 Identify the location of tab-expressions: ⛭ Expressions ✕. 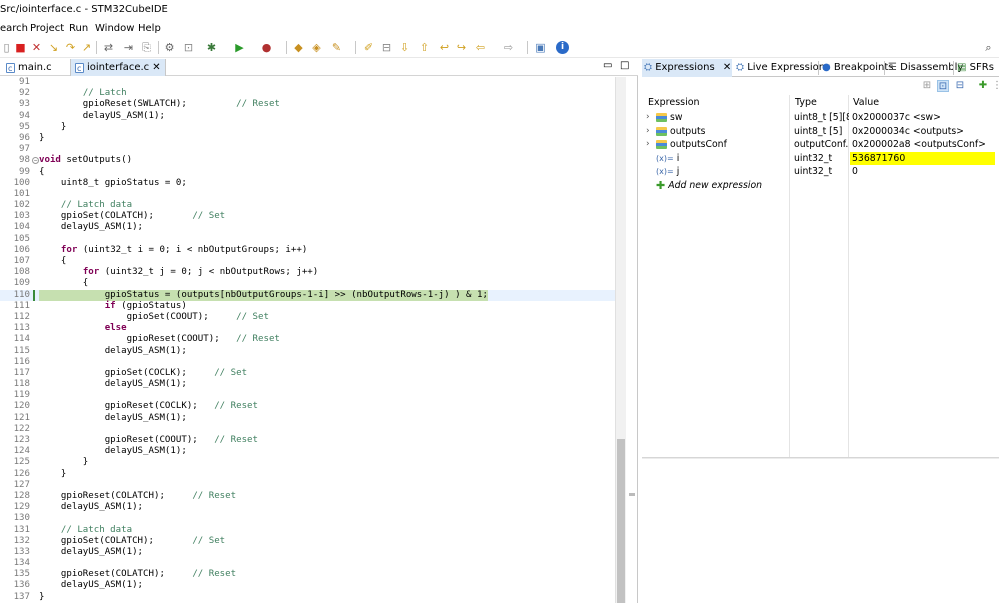
(687, 68).